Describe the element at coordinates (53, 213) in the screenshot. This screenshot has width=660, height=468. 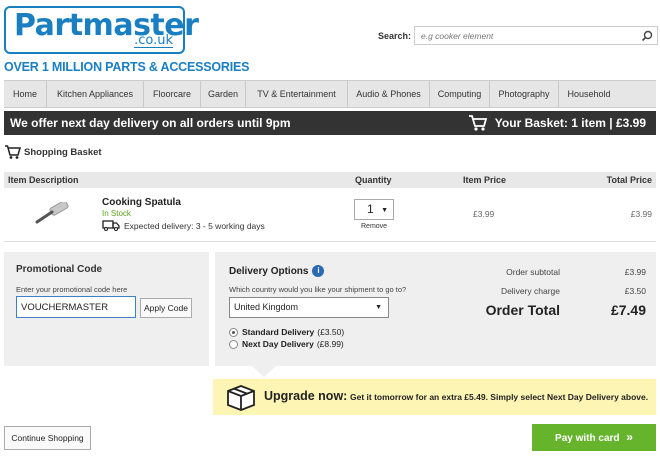
I see `product-image` at that location.